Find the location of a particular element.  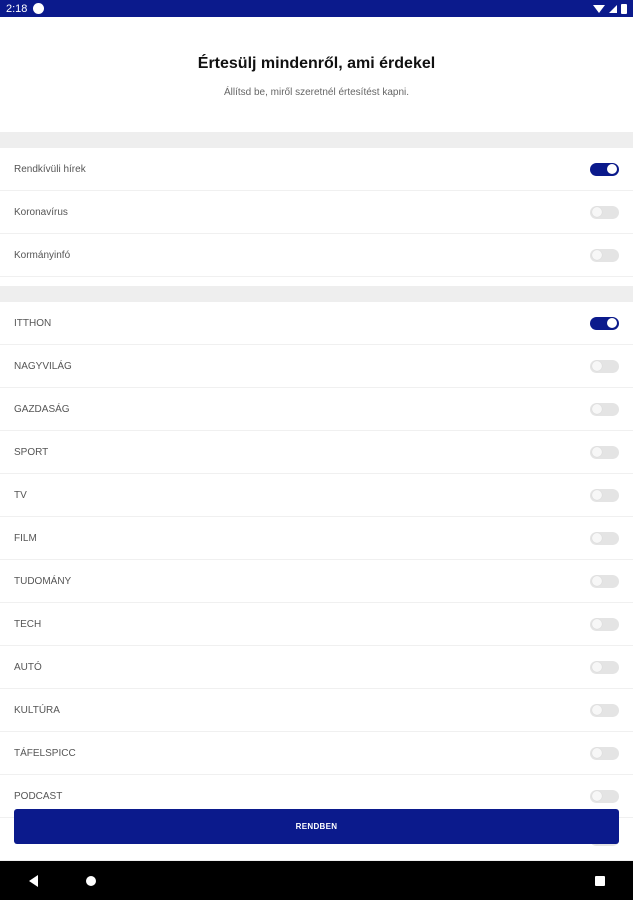

notification-row-label: Rendkívüli hírek is located at coordinates (50, 169).